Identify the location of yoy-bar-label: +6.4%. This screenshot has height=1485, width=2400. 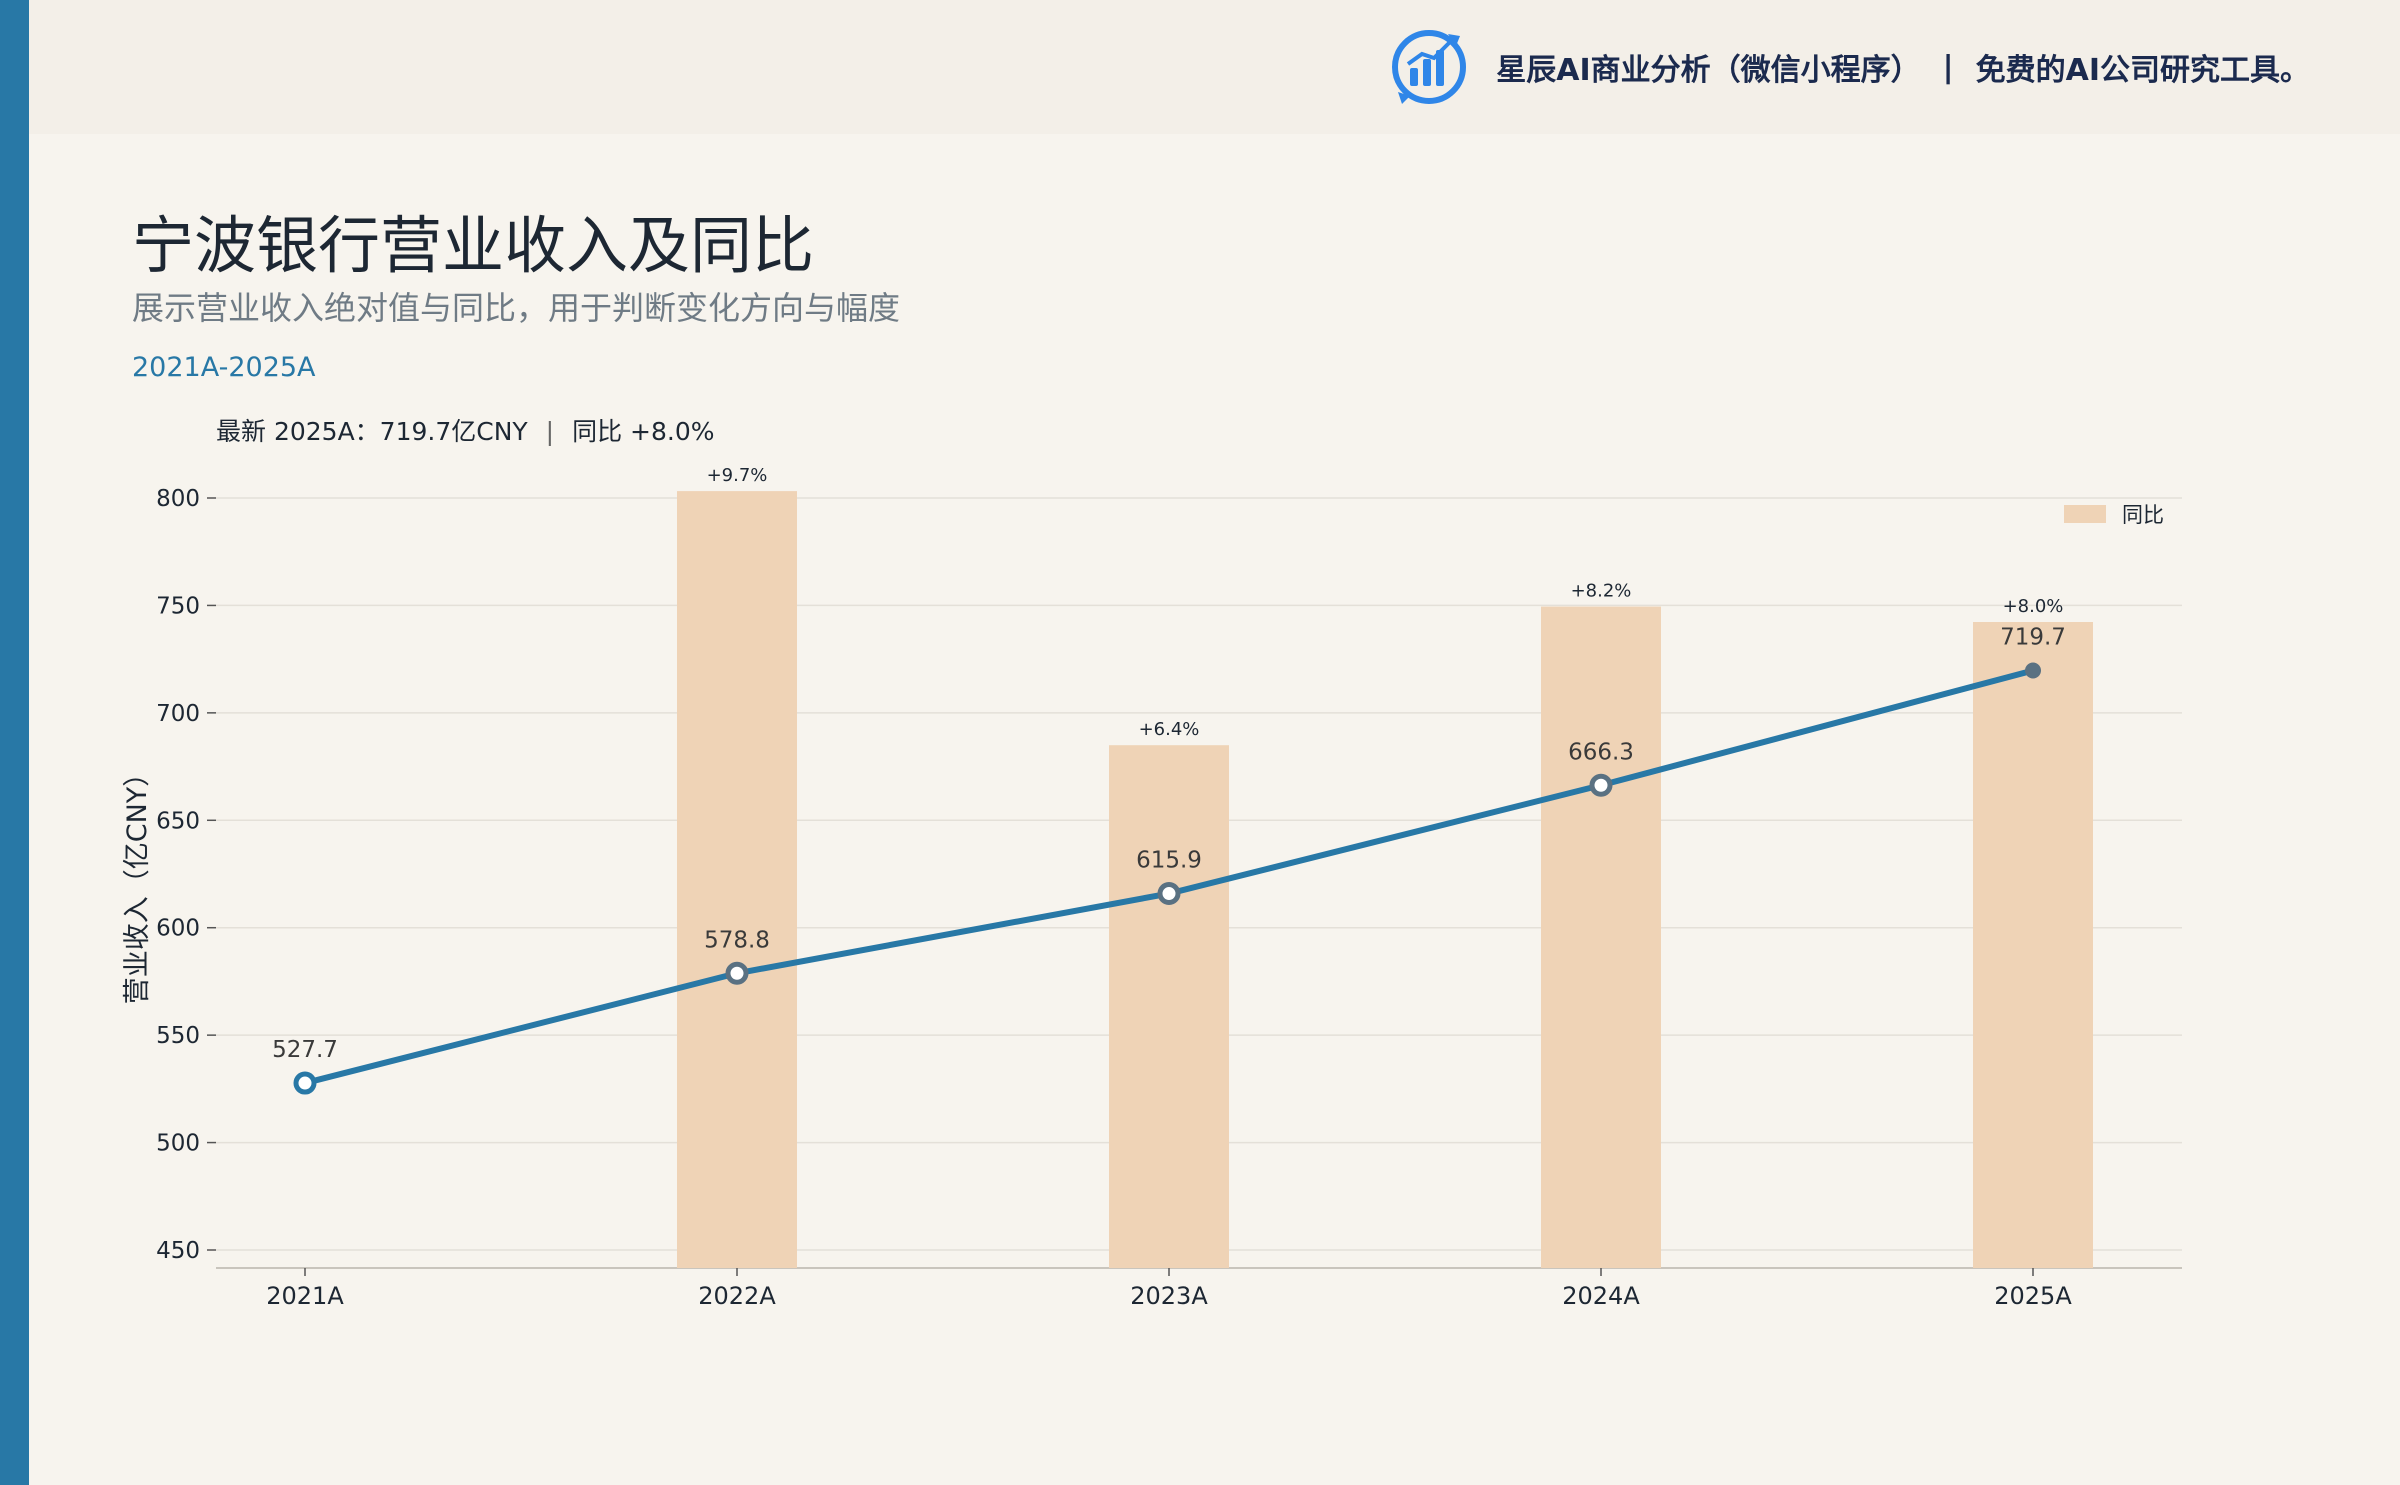
(1169, 729).